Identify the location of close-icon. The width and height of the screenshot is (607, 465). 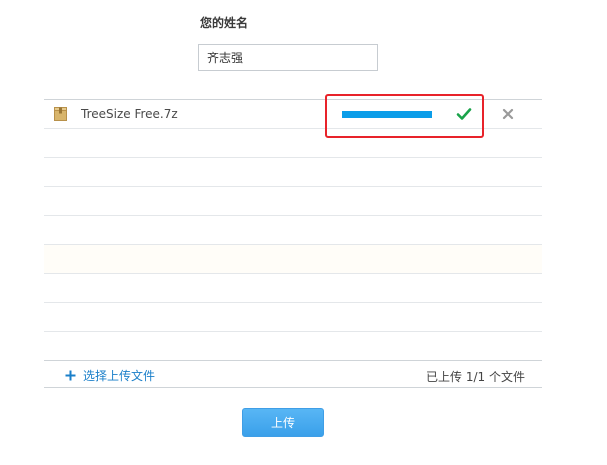
(508, 114).